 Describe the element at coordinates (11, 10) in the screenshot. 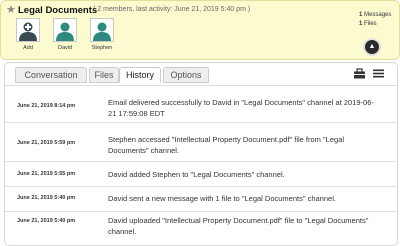

I see `star-icon: ★` at that location.